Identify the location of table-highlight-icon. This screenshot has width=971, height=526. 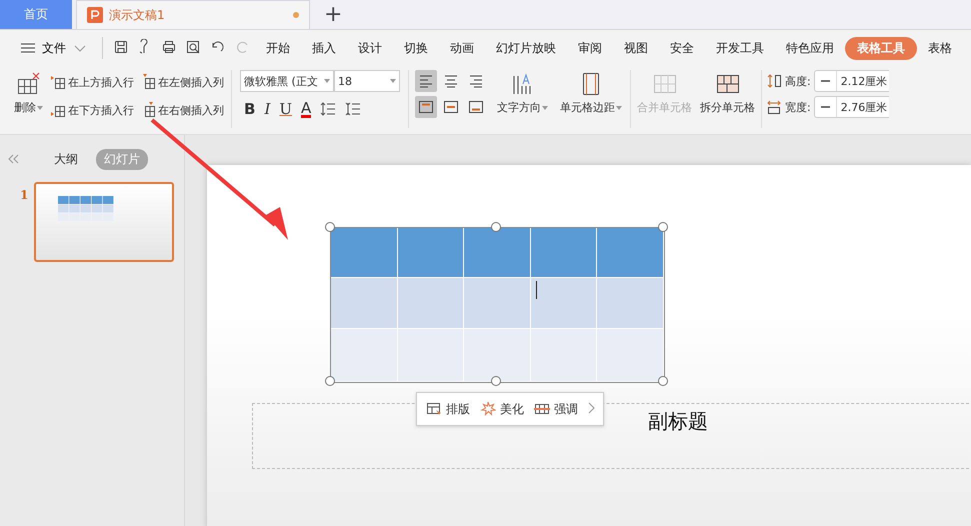
(542, 409).